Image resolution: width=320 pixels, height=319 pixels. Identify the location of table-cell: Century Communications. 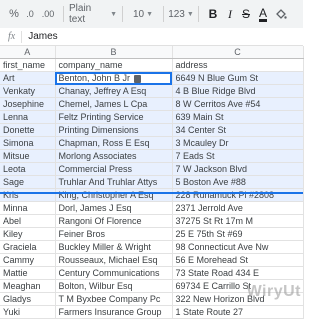
(114, 273).